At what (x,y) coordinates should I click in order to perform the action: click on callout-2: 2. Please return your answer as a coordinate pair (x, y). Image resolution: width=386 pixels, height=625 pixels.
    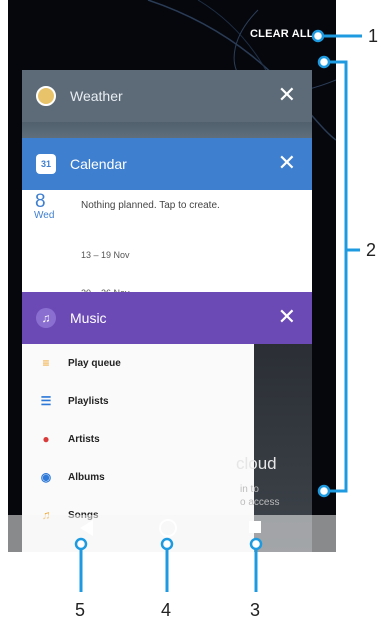
    Looking at the image, I should click on (371, 250).